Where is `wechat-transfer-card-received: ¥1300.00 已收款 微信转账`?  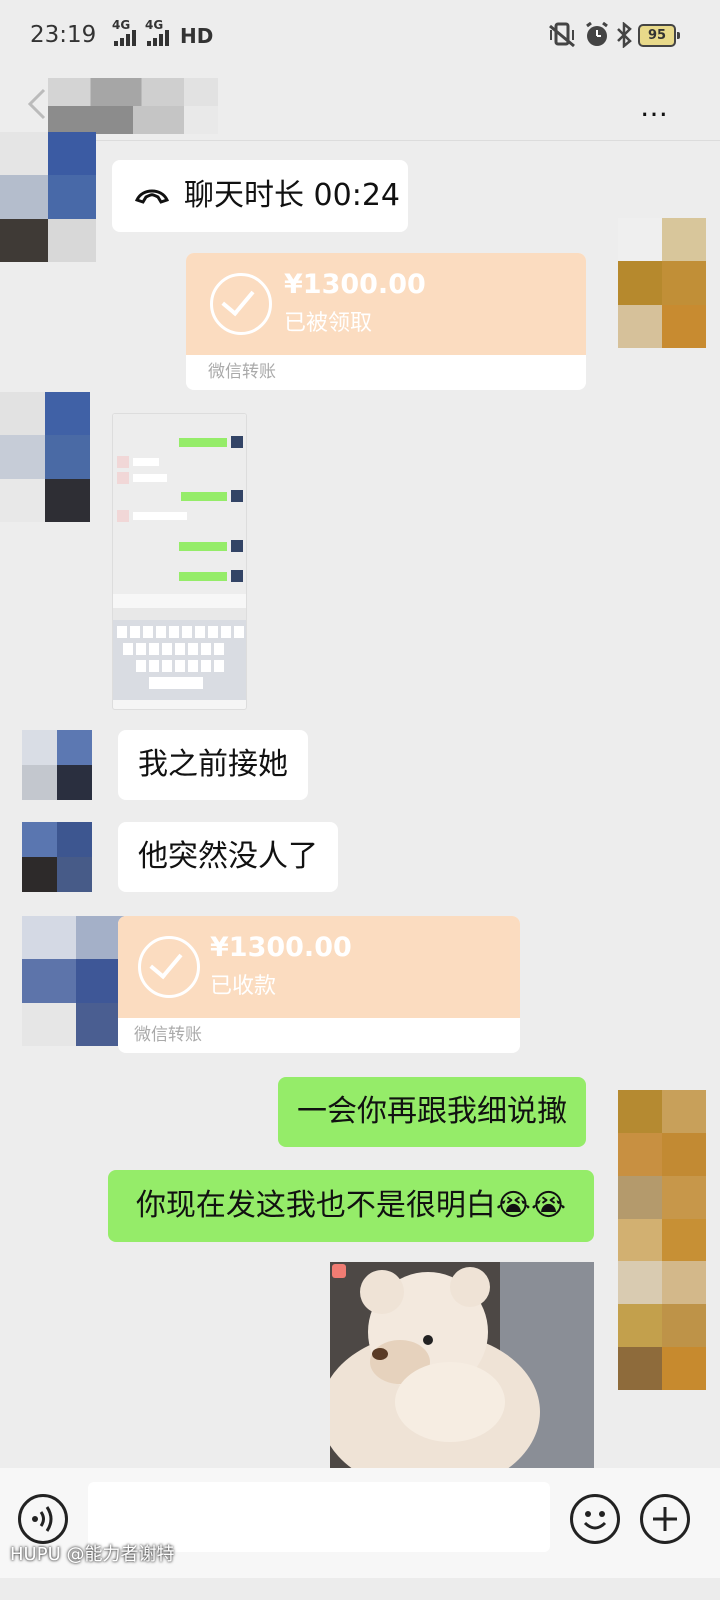
wechat-transfer-card-received: ¥1300.00 已收款 微信转账 is located at coordinates (319, 984).